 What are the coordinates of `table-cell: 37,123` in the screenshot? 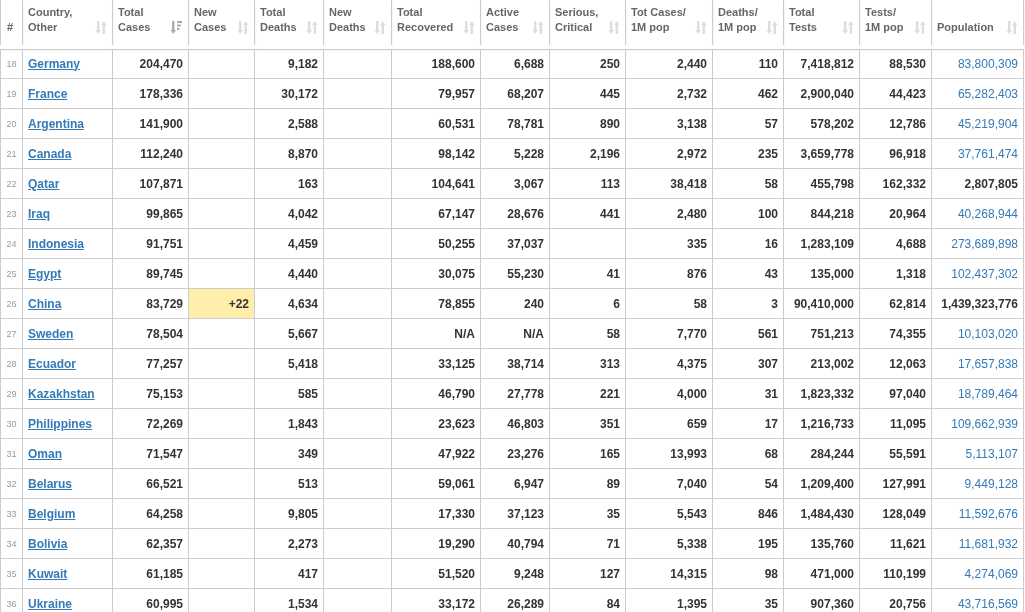 It's located at (515, 513).